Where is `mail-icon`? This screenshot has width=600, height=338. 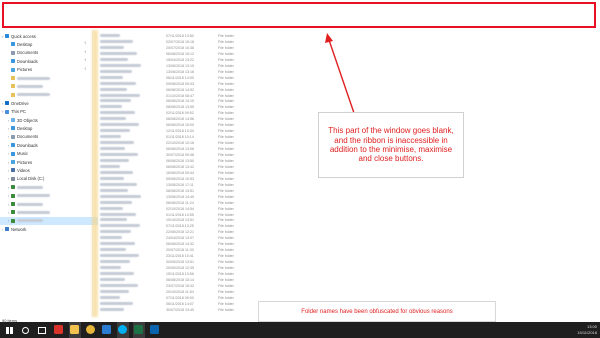
mail-icon is located at coordinates (106, 329).